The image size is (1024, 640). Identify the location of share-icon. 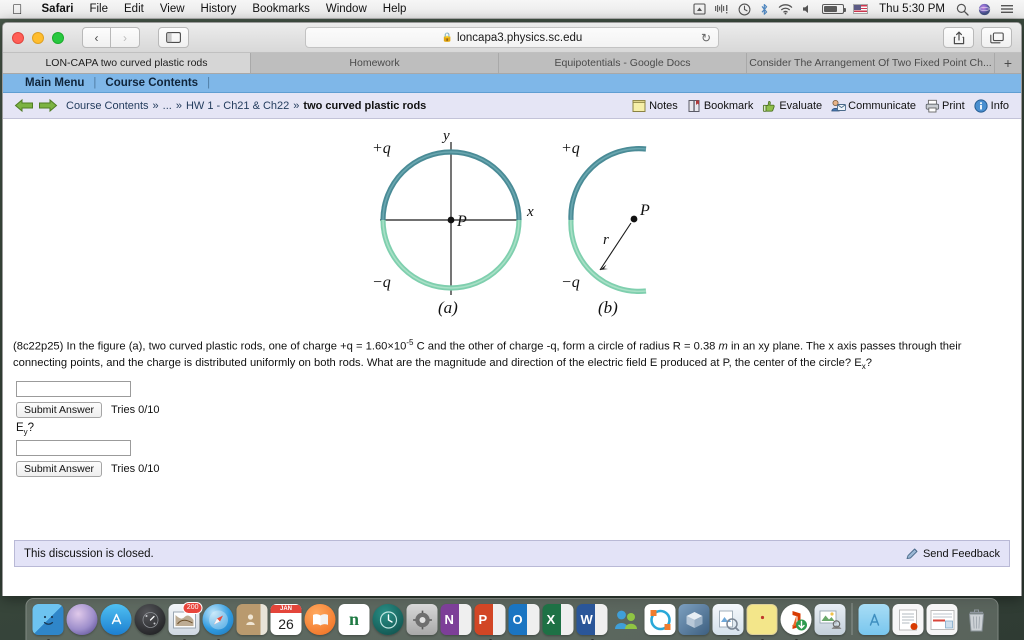
(958, 37).